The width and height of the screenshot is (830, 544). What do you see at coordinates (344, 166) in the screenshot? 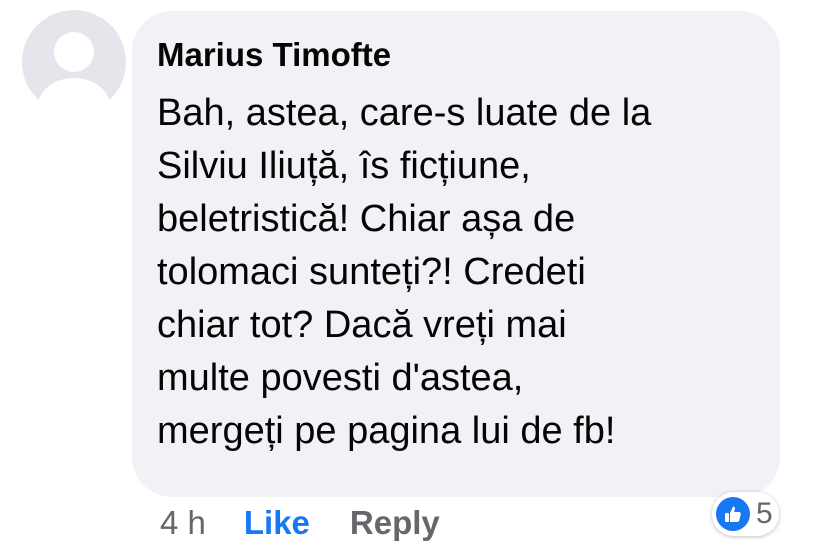
I see `comment-text-line: Silviu Iliuță, îs ficțiune,` at bounding box center [344, 166].